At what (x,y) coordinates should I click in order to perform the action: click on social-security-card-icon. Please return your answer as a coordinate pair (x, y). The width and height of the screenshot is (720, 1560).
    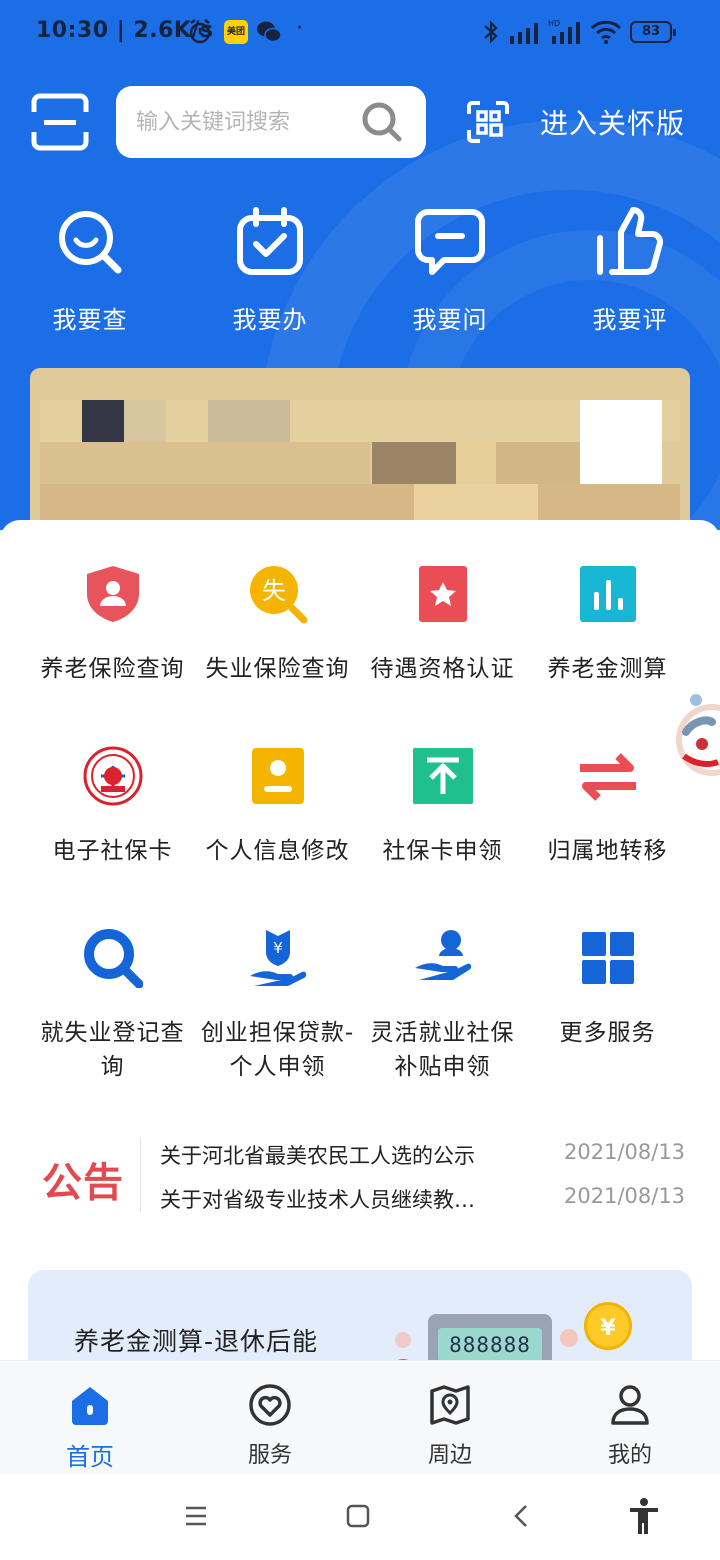
    Looking at the image, I should click on (112, 776).